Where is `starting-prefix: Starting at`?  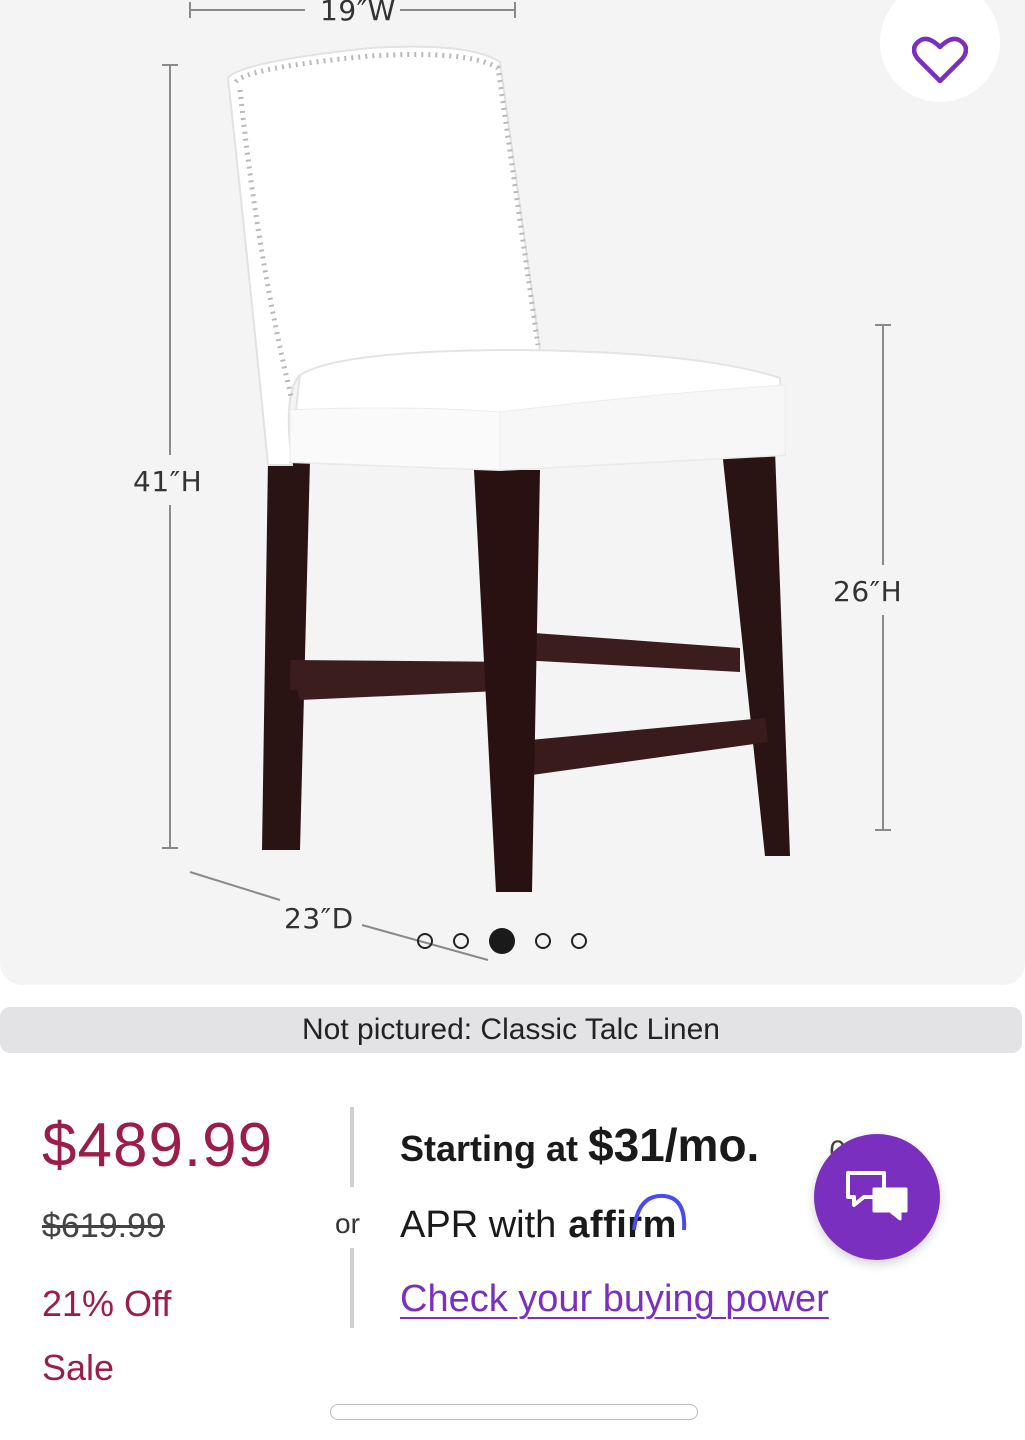
starting-prefix: Starting at is located at coordinates (494, 1148).